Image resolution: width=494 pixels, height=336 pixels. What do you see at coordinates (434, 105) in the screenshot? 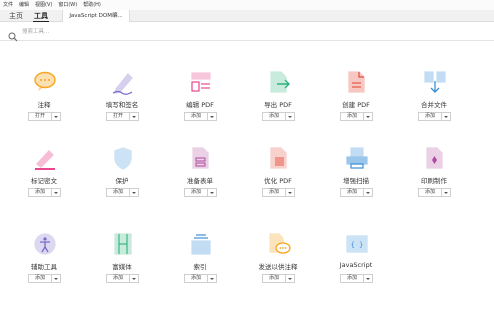
I see `tool-label: 合并文件` at bounding box center [434, 105].